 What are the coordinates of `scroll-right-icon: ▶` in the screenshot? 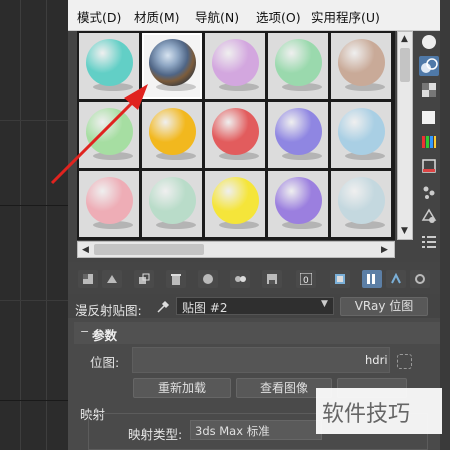 It's located at (384, 250).